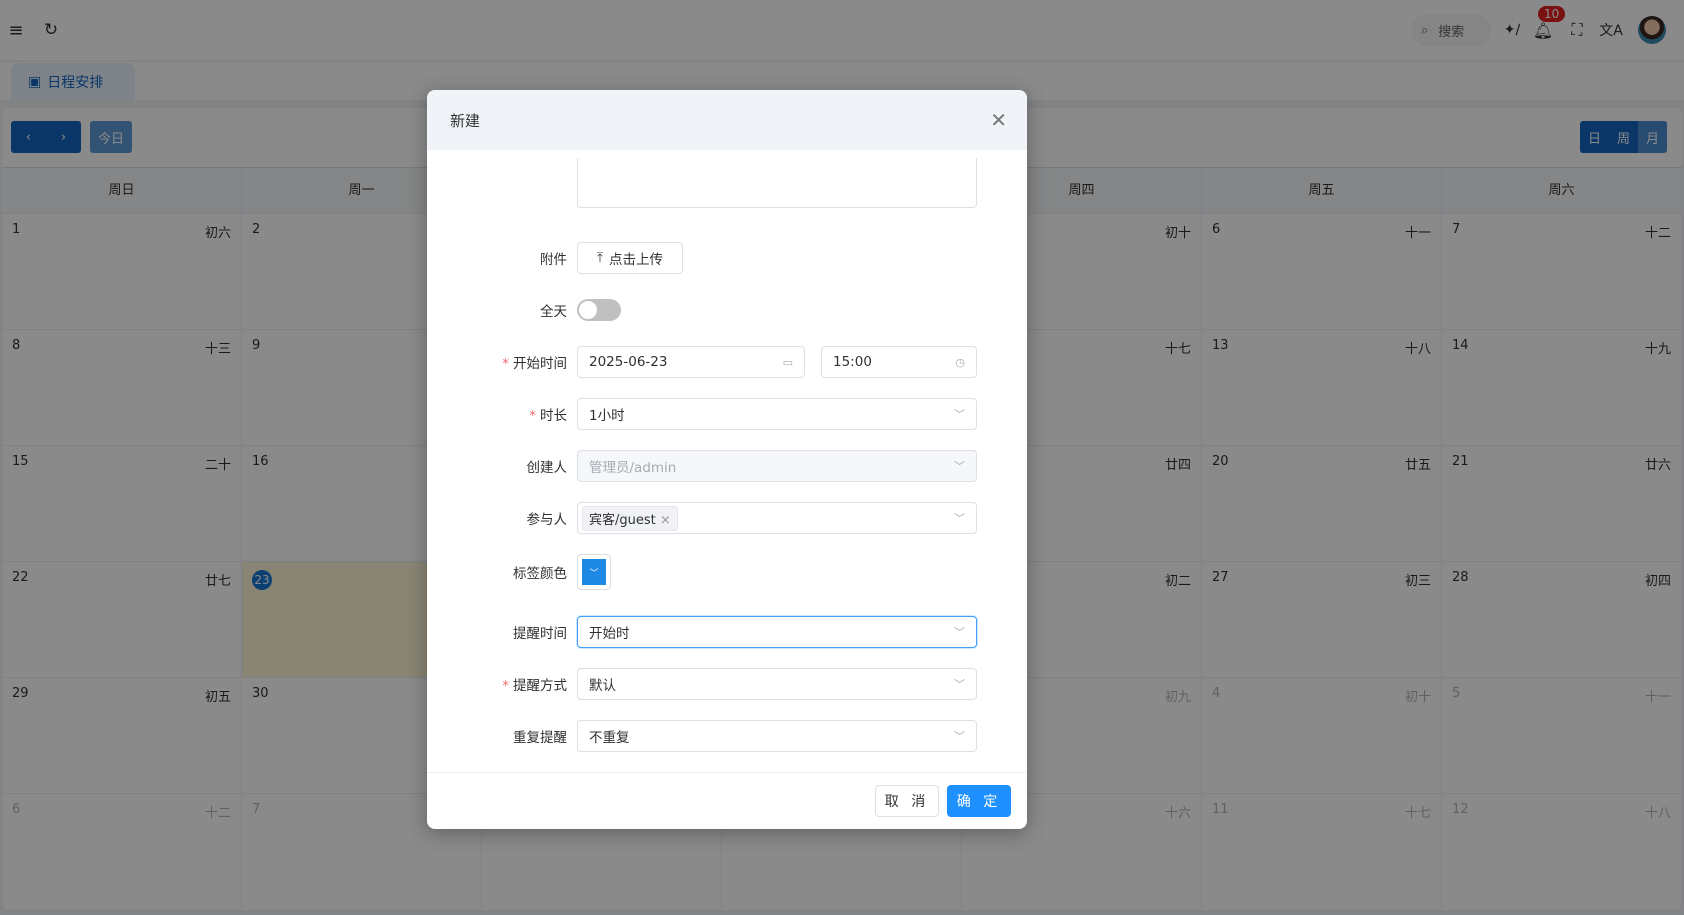 This screenshot has height=915, width=1684. What do you see at coordinates (630, 518) in the screenshot?
I see `participant-tag: 宾客/guest ×` at bounding box center [630, 518].